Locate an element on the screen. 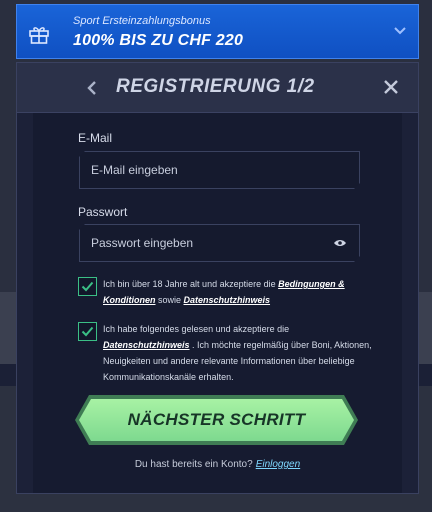 This screenshot has height=512, width=432. login-prompt-text: Du hast bereits ein Konto? is located at coordinates (193, 464).